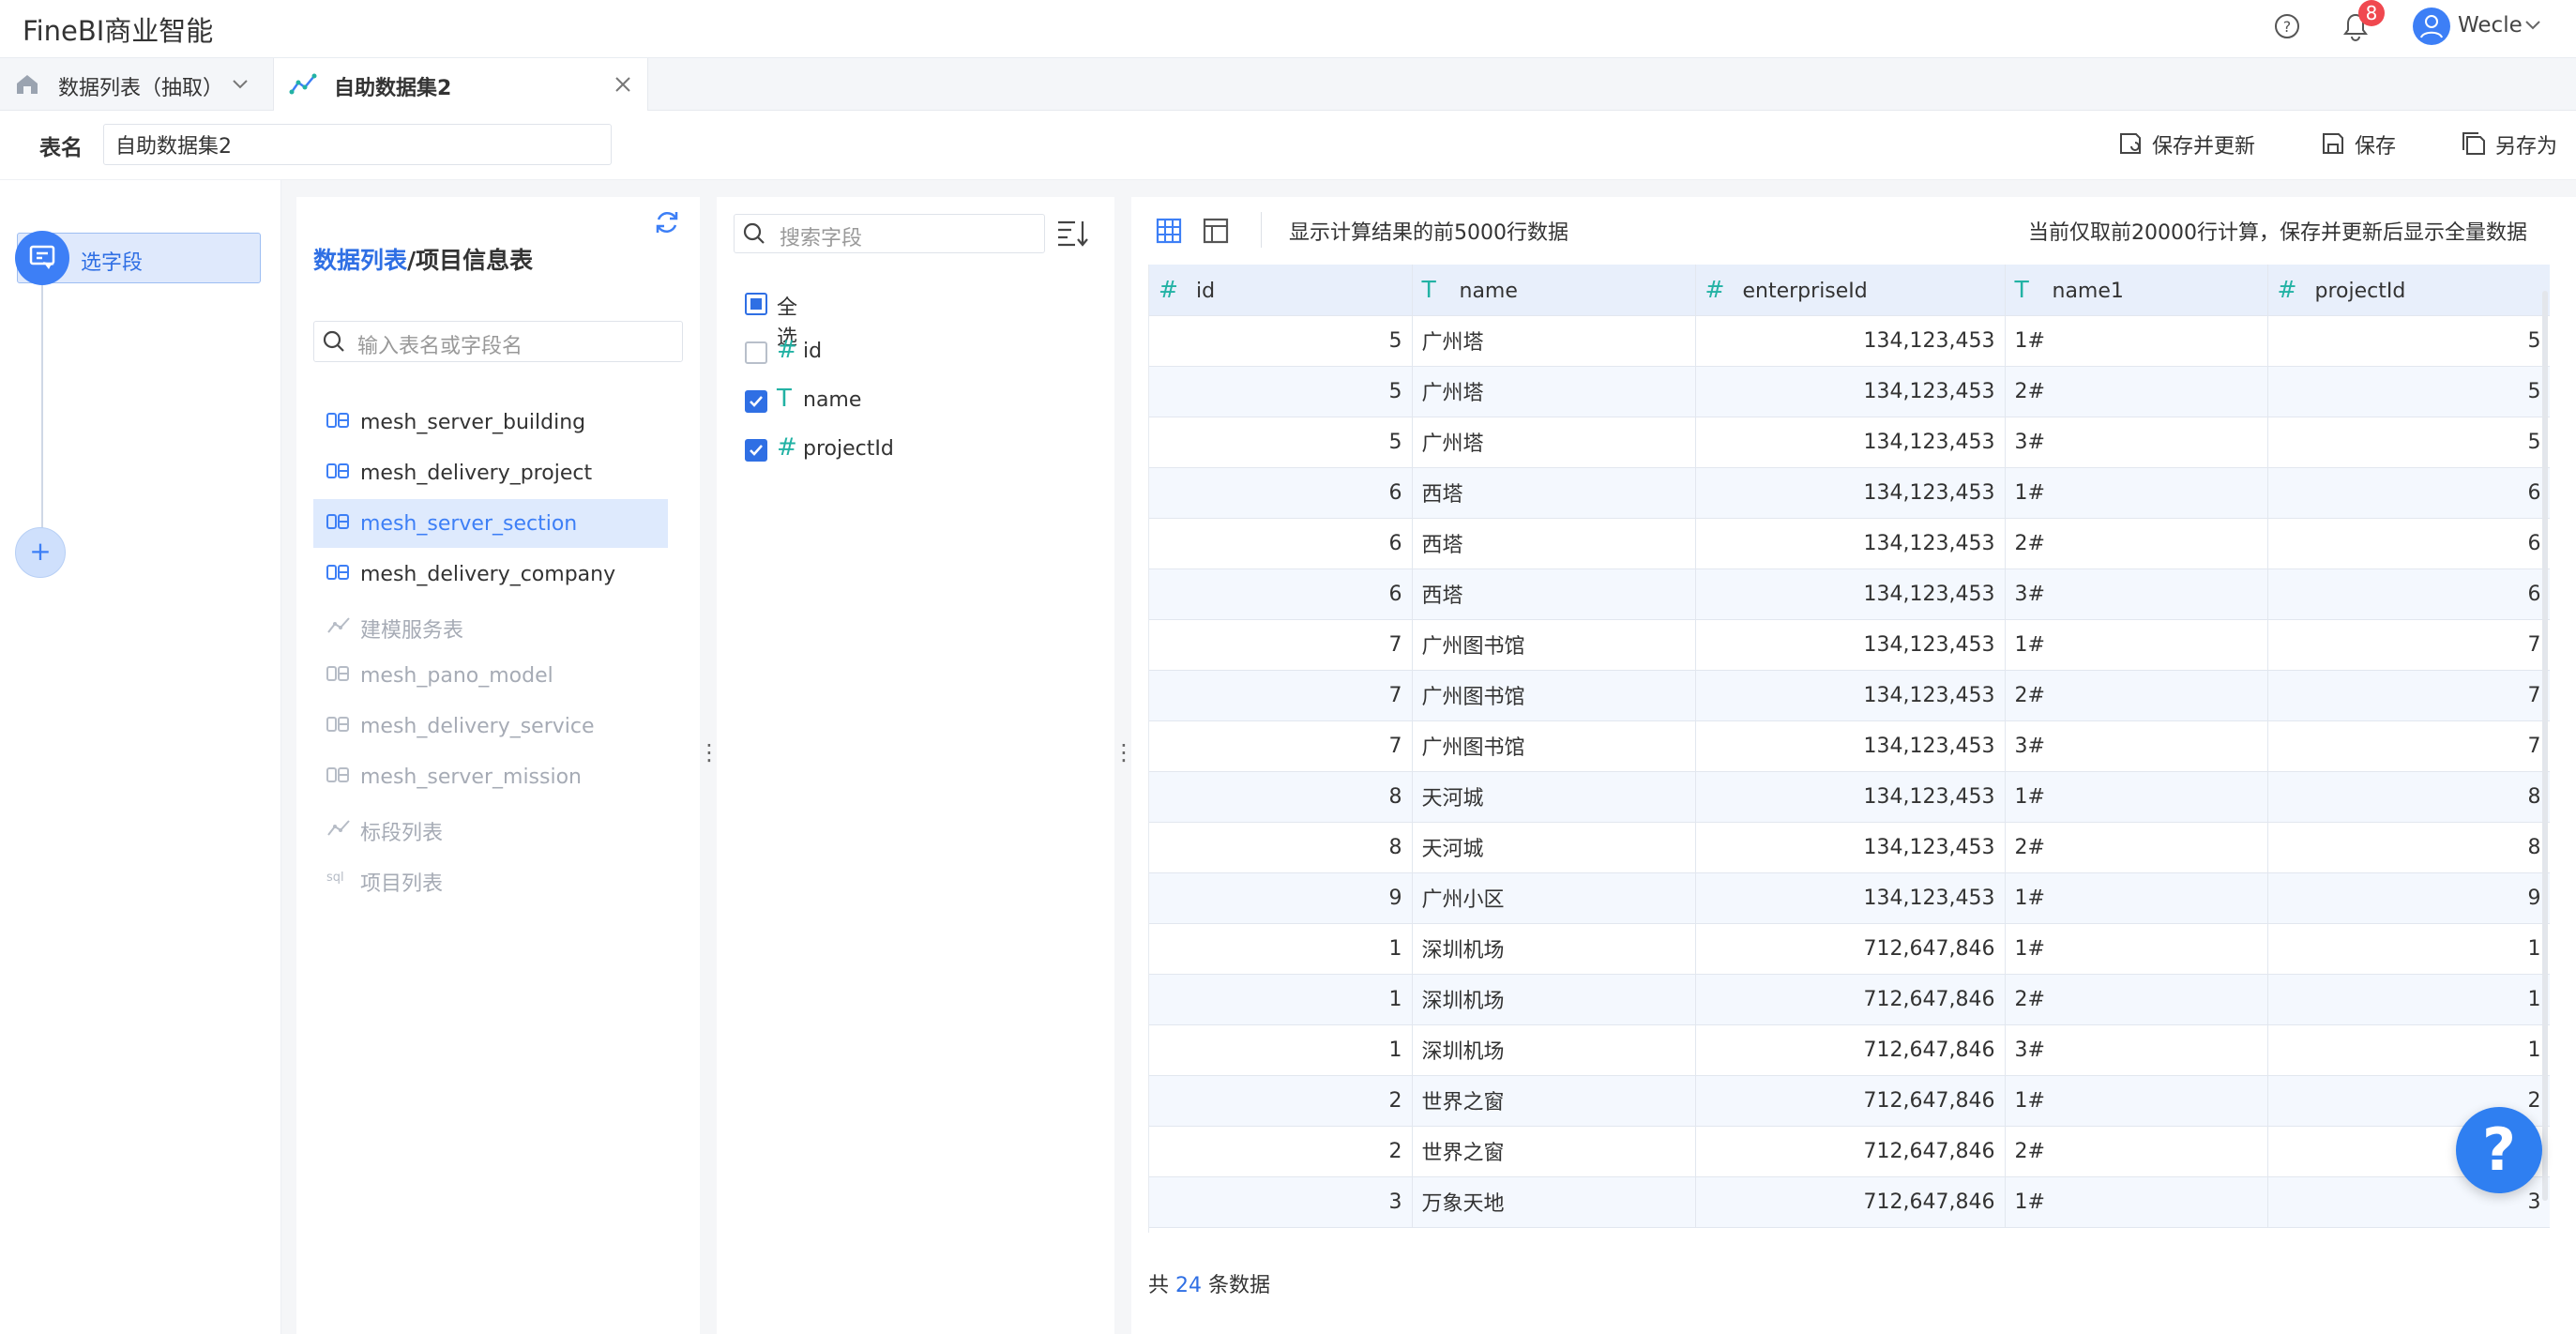 Image resolution: width=2576 pixels, height=1334 pixels. Describe the element at coordinates (136, 84) in the screenshot. I see `tab-data-list: 数据列表（抽取）` at that location.